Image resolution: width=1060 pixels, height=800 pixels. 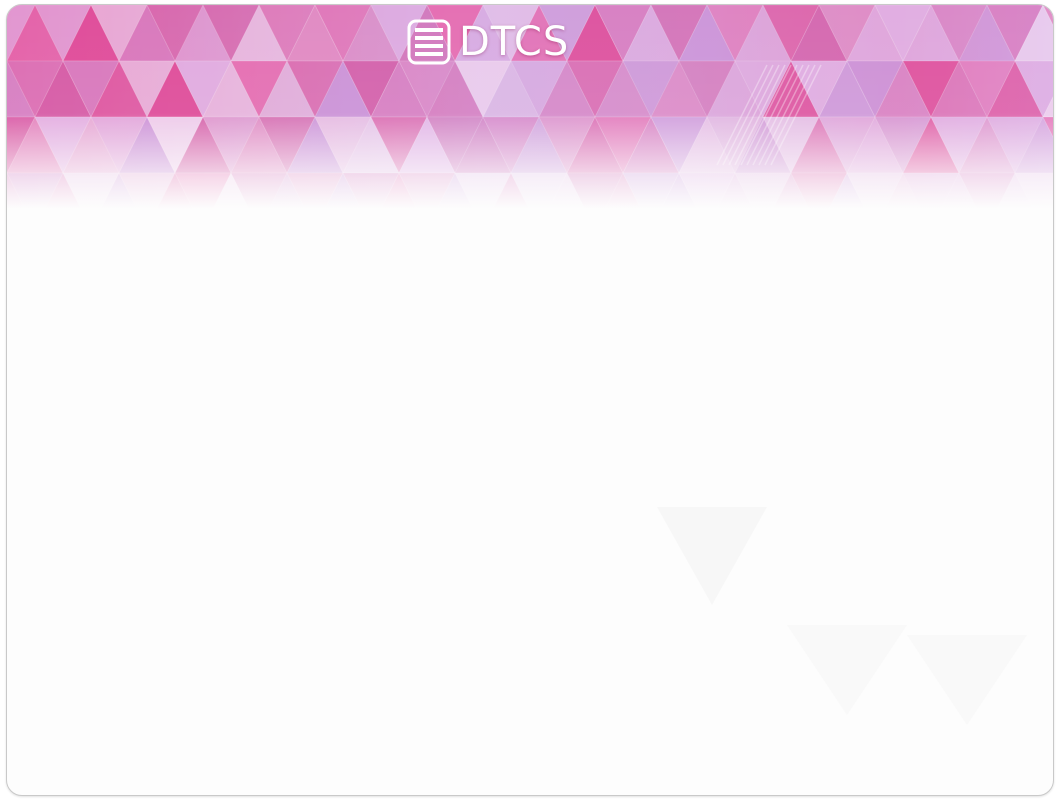 What do you see at coordinates (429, 42) in the screenshot?
I see `document-list-icon` at bounding box center [429, 42].